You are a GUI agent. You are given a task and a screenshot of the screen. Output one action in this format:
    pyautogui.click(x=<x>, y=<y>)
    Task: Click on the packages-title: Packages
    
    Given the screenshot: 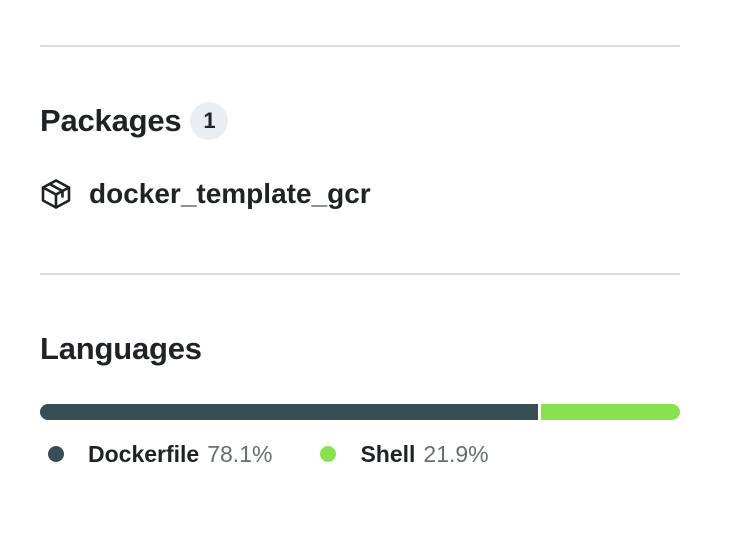 What is the action you would take?
    pyautogui.click(x=111, y=121)
    